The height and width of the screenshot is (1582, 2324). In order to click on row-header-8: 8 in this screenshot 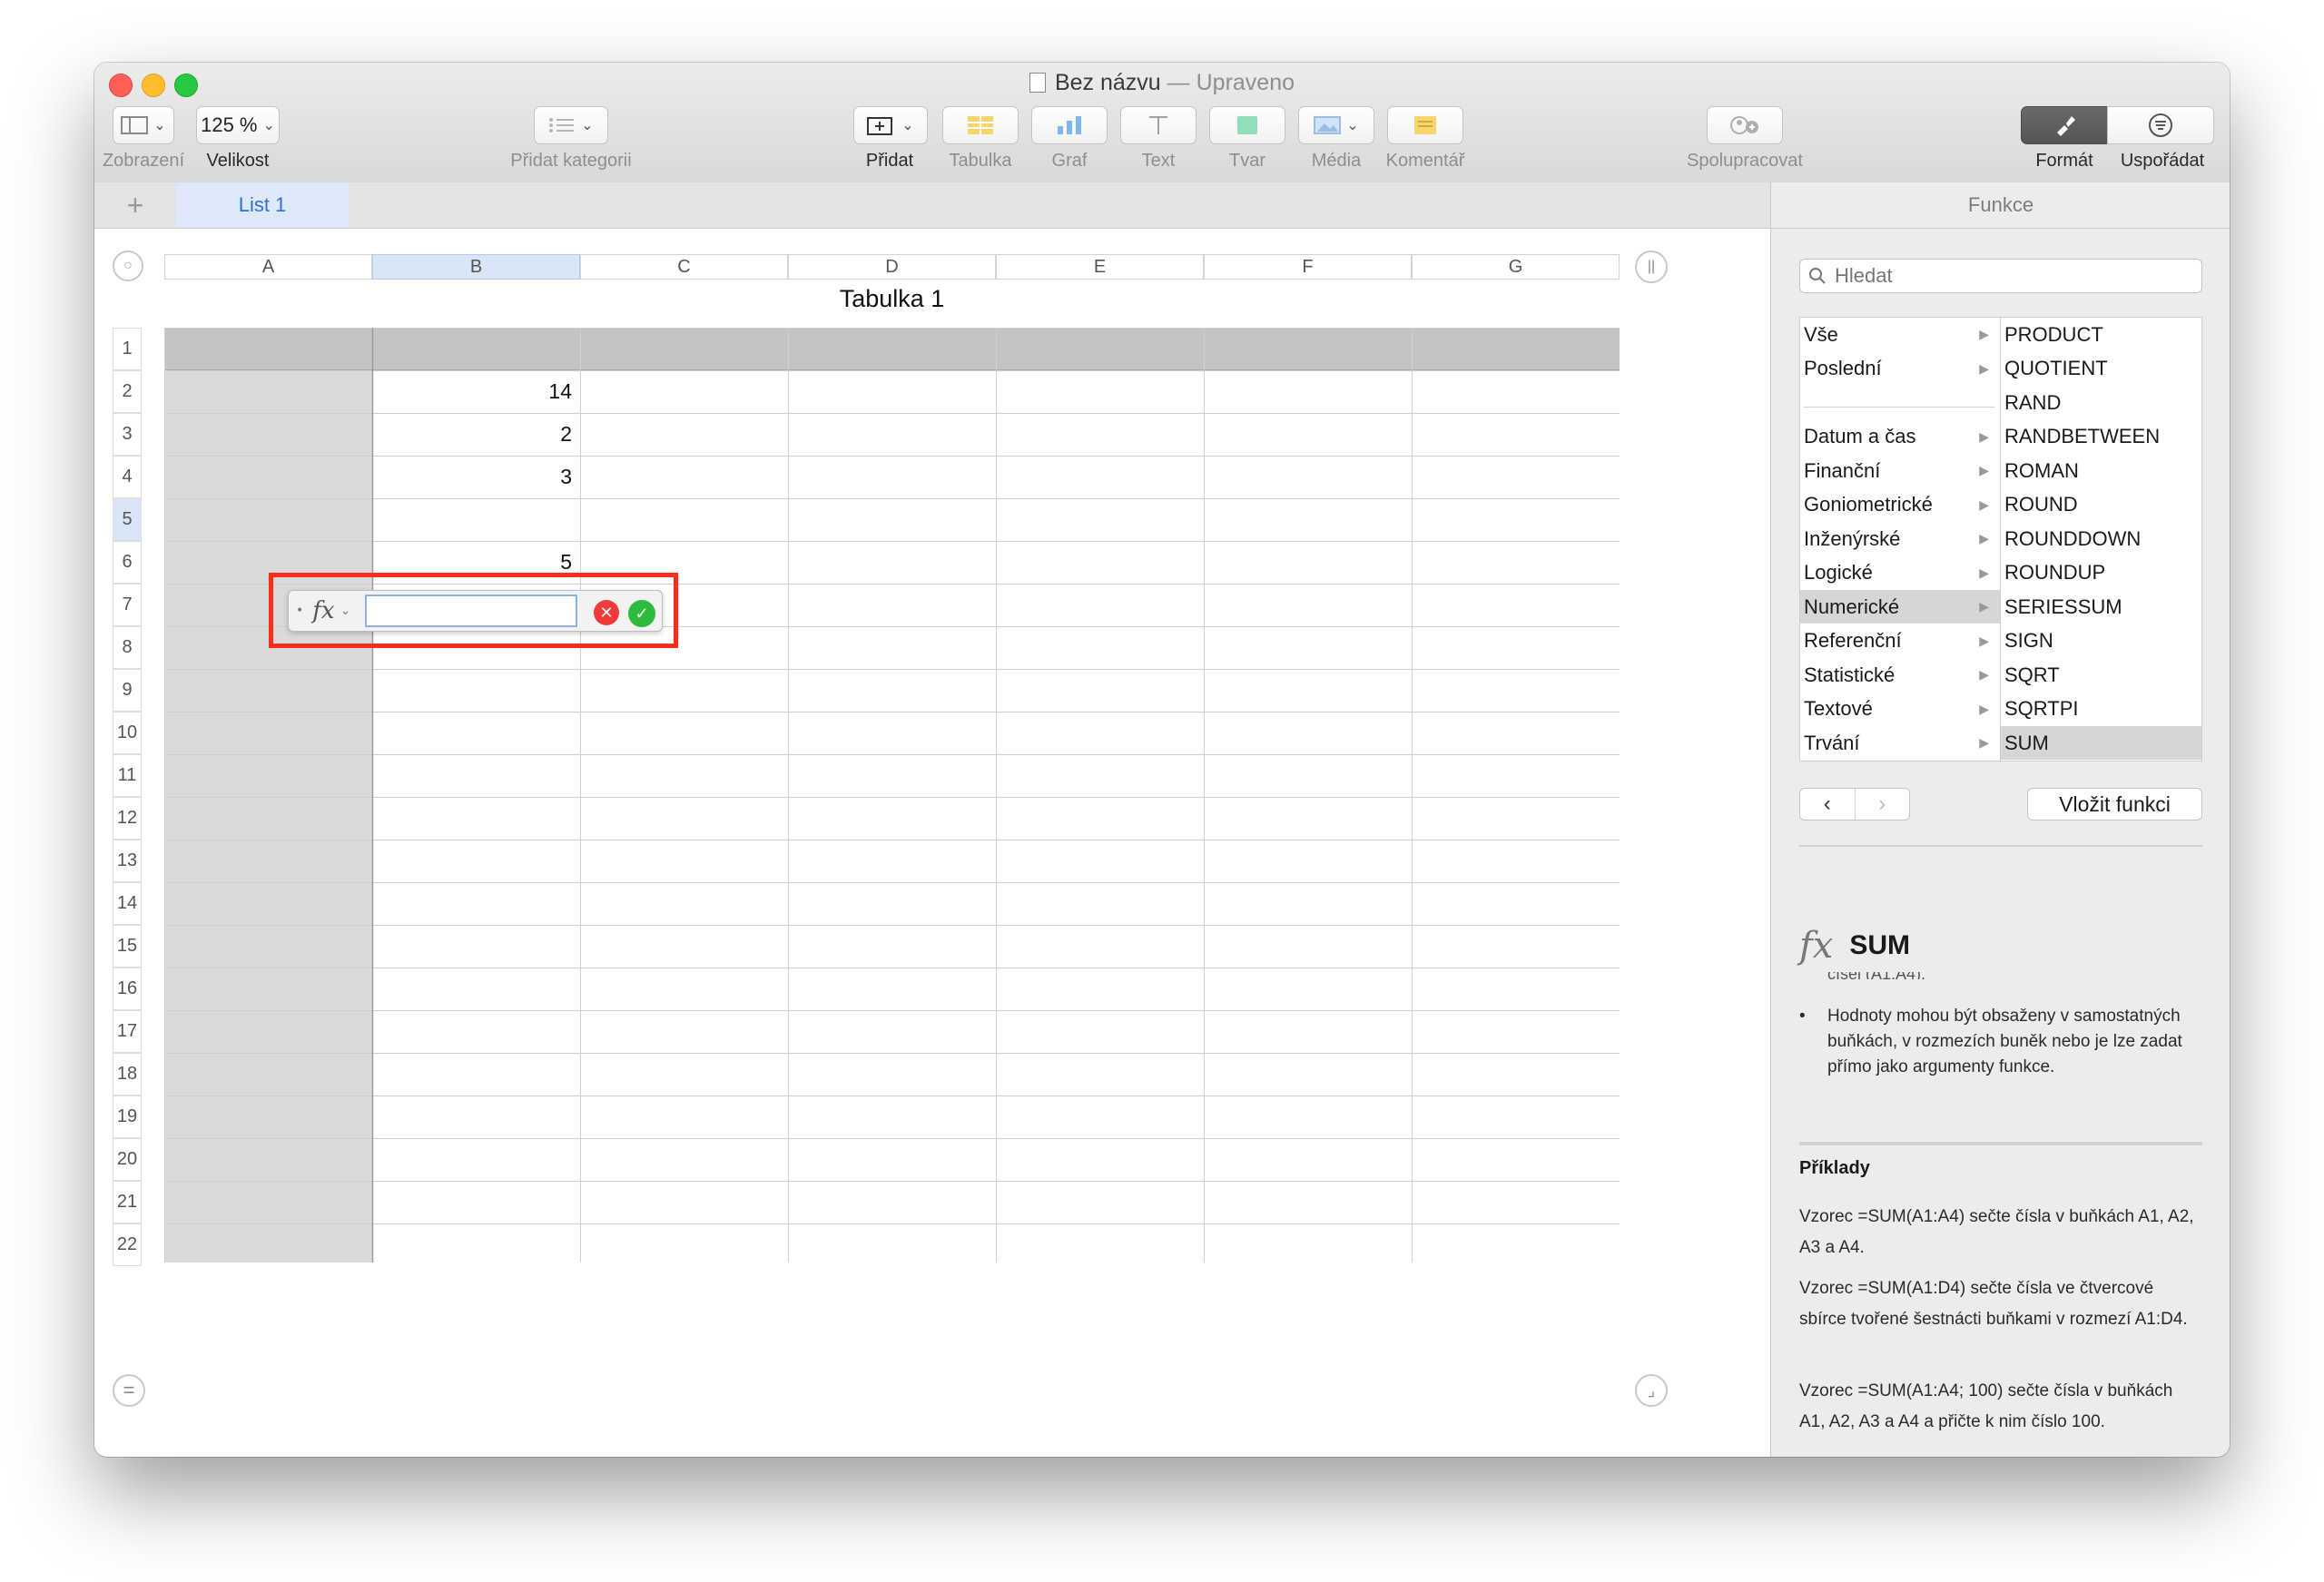, I will do `click(127, 647)`.